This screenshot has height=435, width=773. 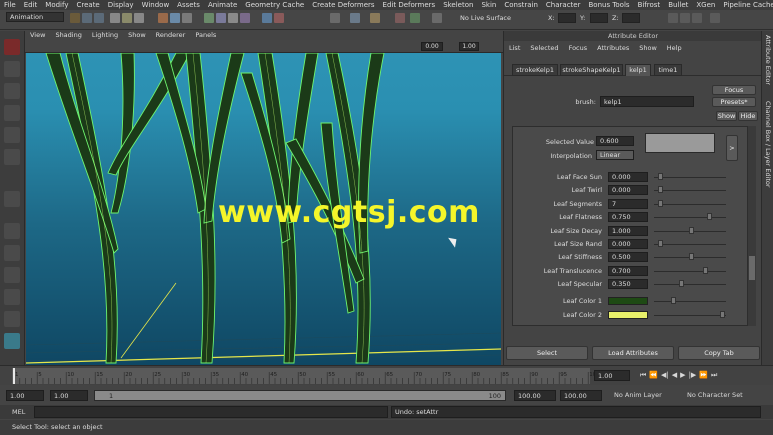 What do you see at coordinates (544, 48) in the screenshot?
I see `ae-menu-selected: Selected` at bounding box center [544, 48].